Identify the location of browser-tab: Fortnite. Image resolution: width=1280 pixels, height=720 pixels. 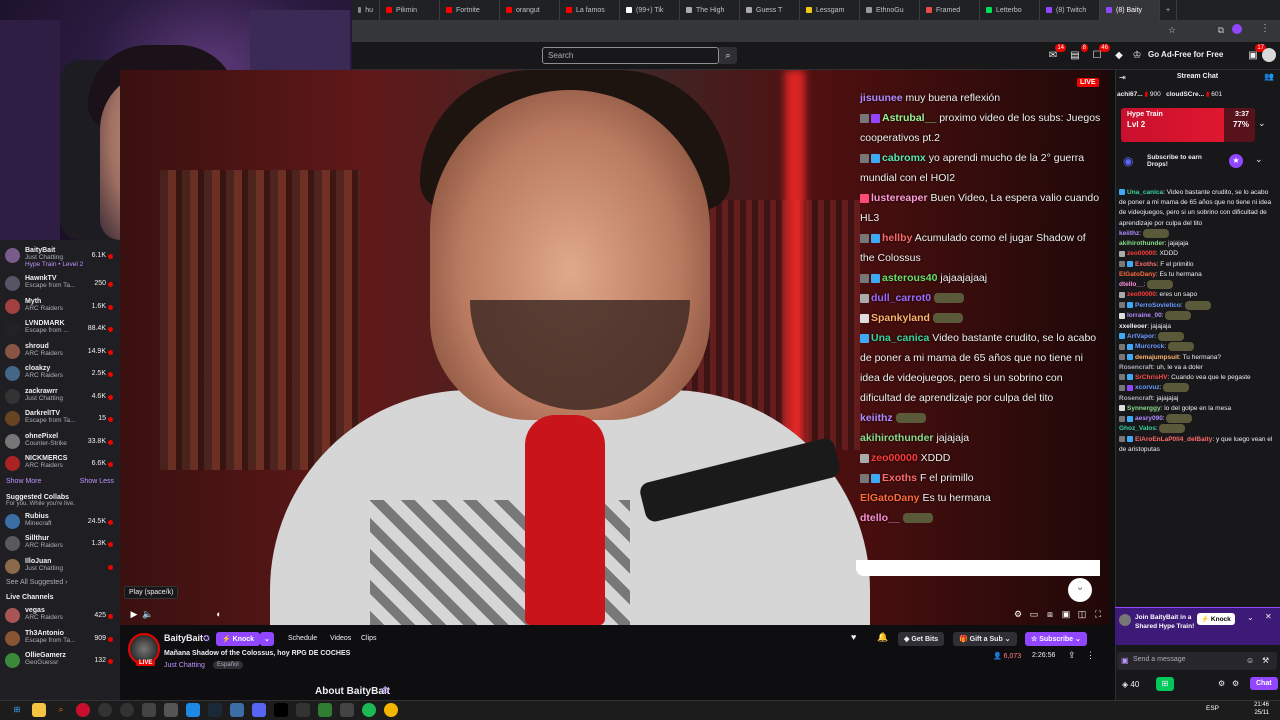
(470, 10).